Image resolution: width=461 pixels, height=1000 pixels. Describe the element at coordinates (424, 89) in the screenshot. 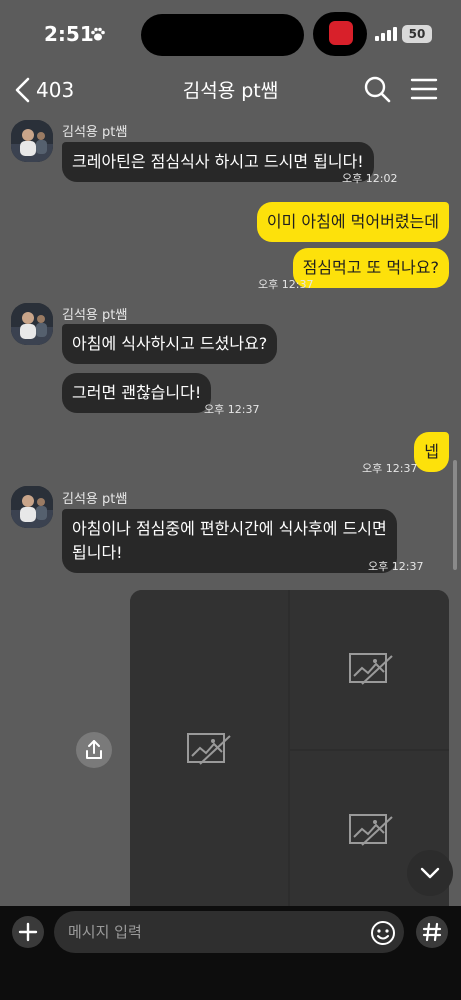

I see `hamburger-menu-icon` at that location.